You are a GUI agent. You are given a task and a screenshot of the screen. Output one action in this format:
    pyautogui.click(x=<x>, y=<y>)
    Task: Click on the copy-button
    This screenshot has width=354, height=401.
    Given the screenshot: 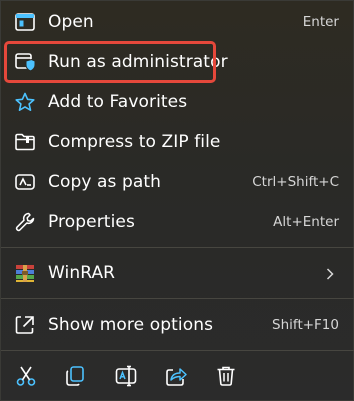 What is the action you would take?
    pyautogui.click(x=75, y=378)
    